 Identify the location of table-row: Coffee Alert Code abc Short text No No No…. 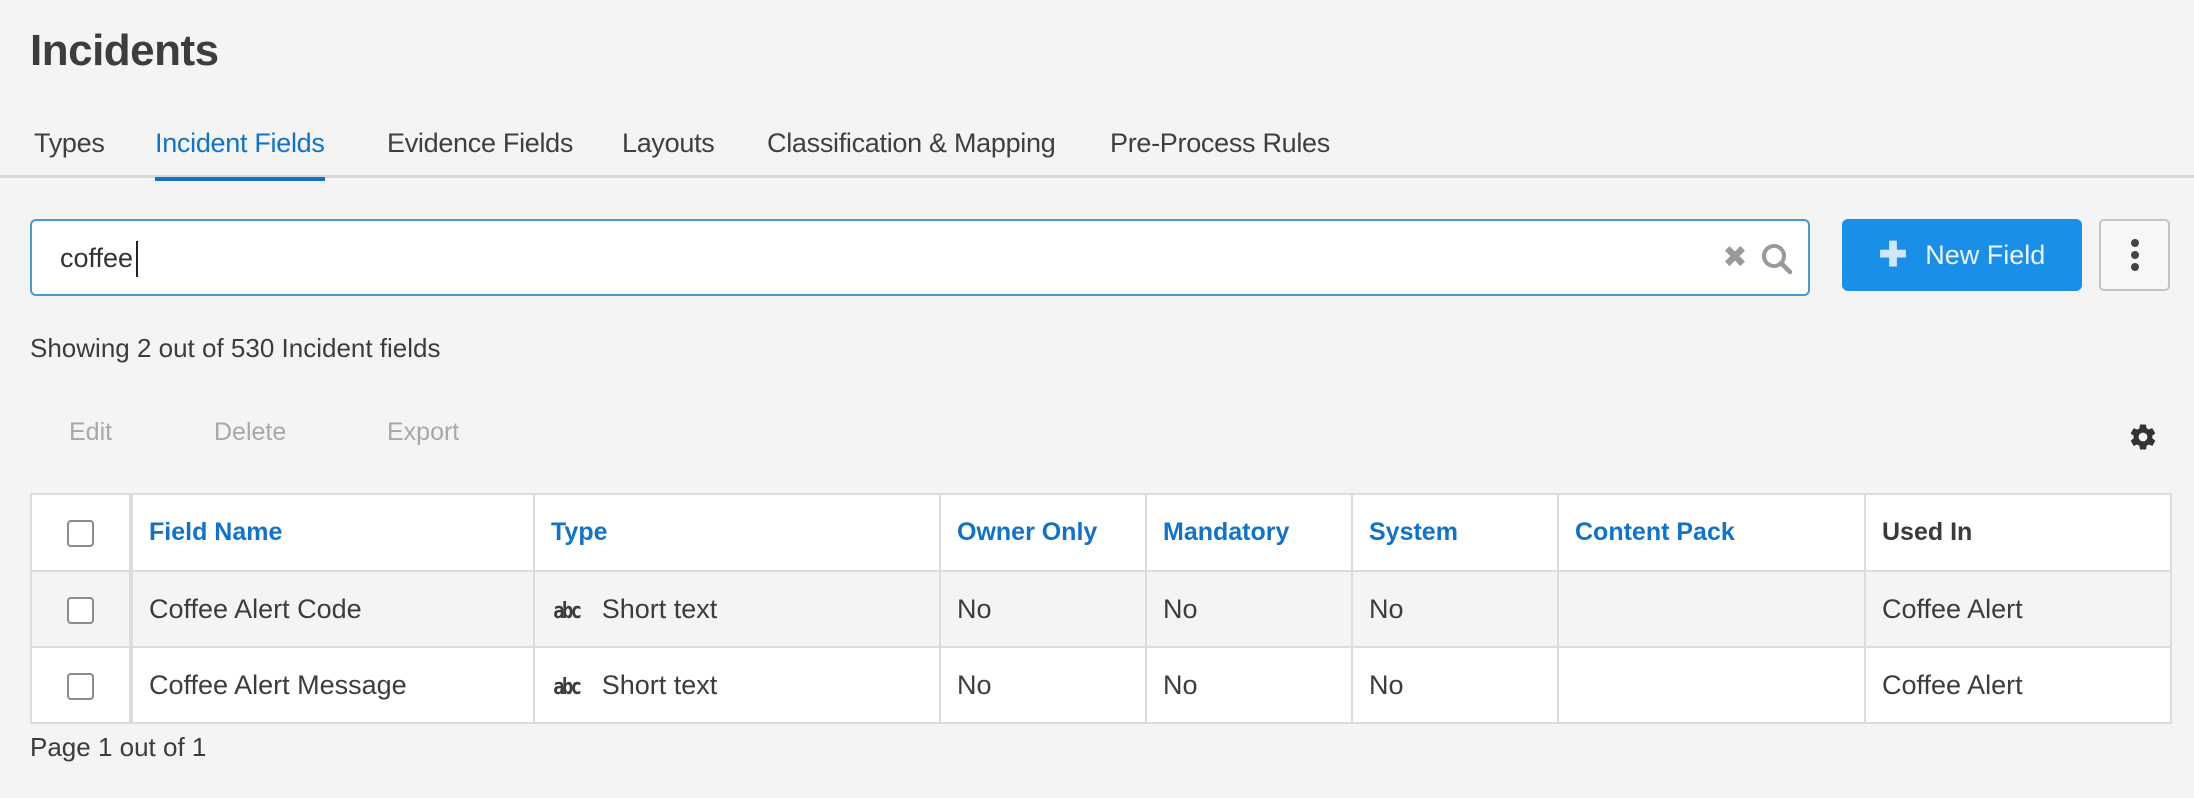
(1101, 609).